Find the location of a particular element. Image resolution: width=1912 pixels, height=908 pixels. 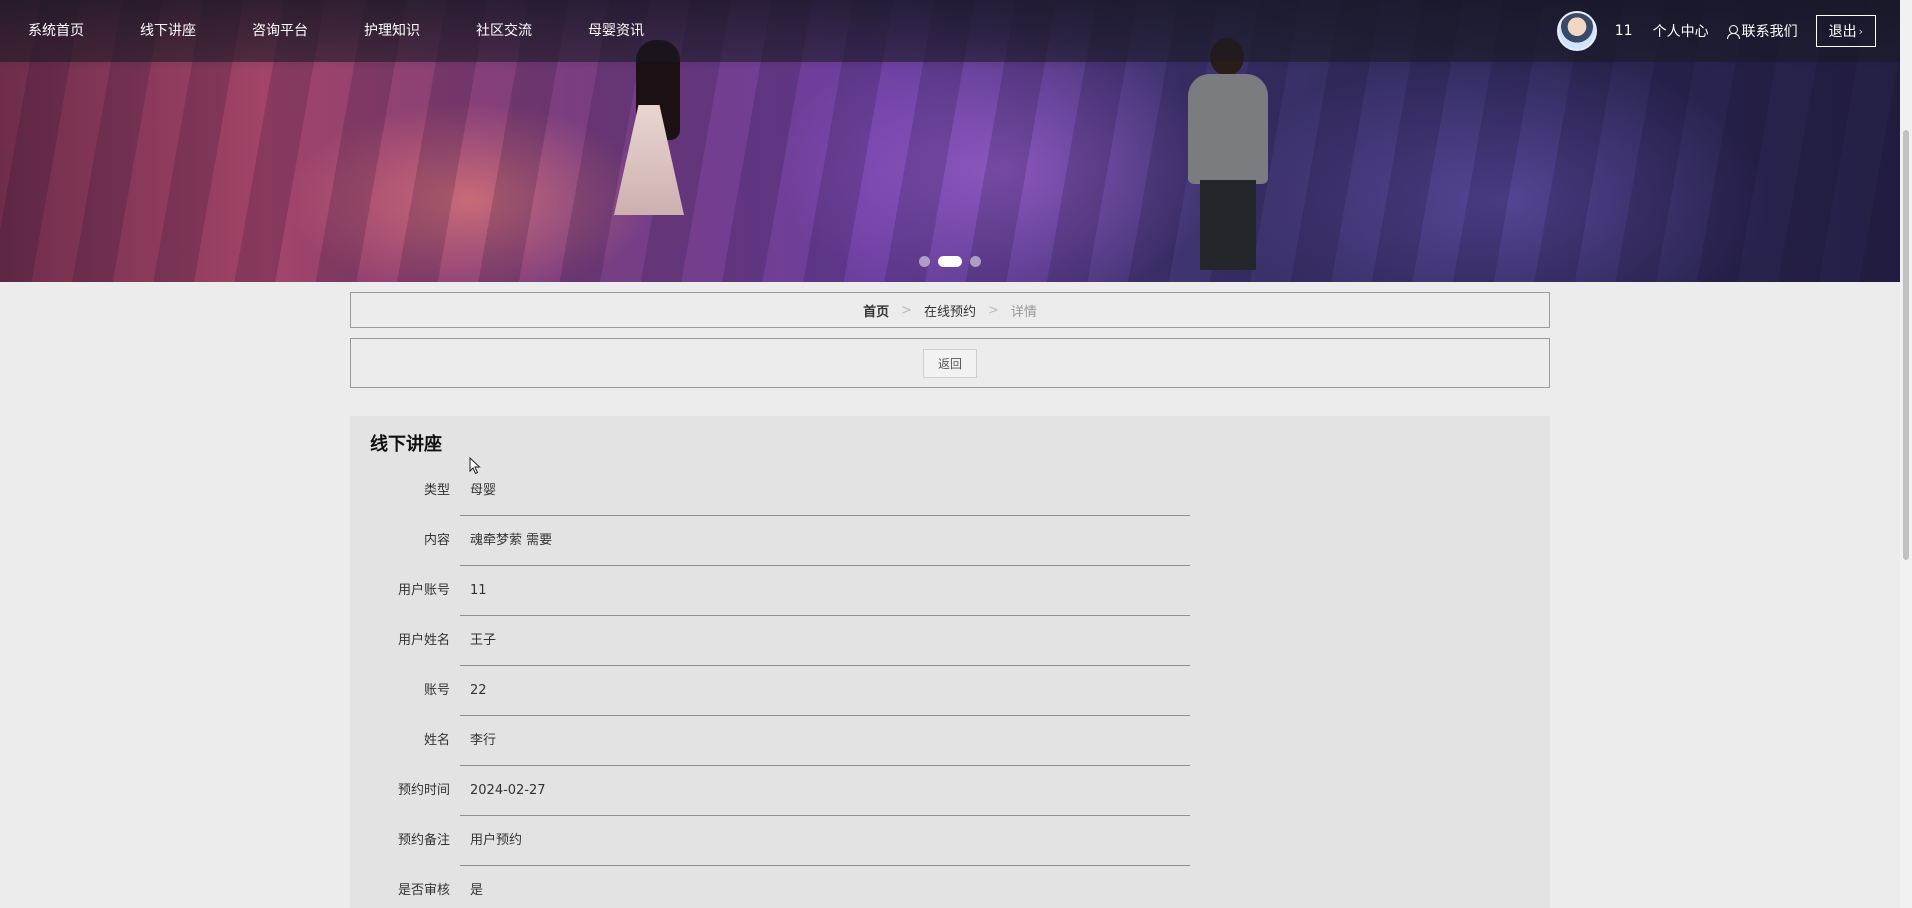

user-area: 11 个人中心 联系我们 退出 › is located at coordinates (1728, 31).